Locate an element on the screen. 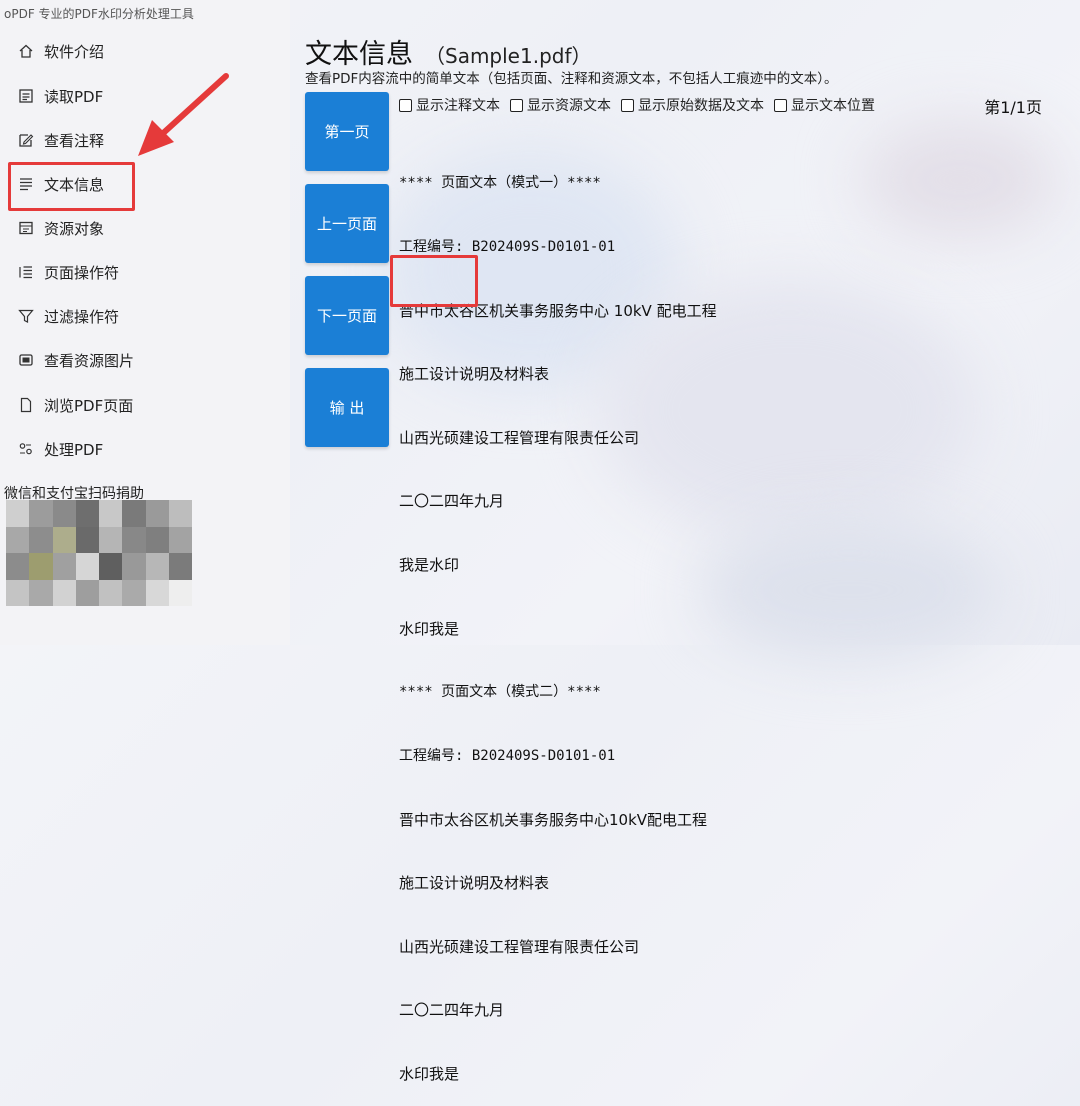  page-icon is located at coordinates (26, 405).